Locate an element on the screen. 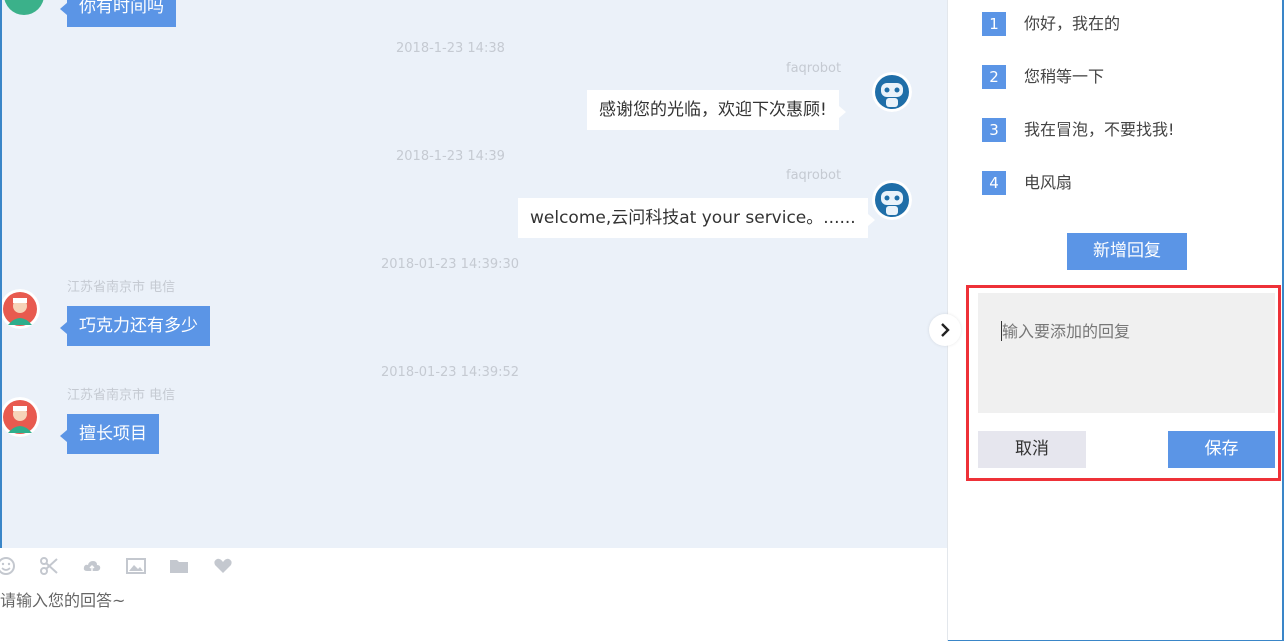 The width and height of the screenshot is (1284, 641). cancel-button: 取消 is located at coordinates (1032, 449).